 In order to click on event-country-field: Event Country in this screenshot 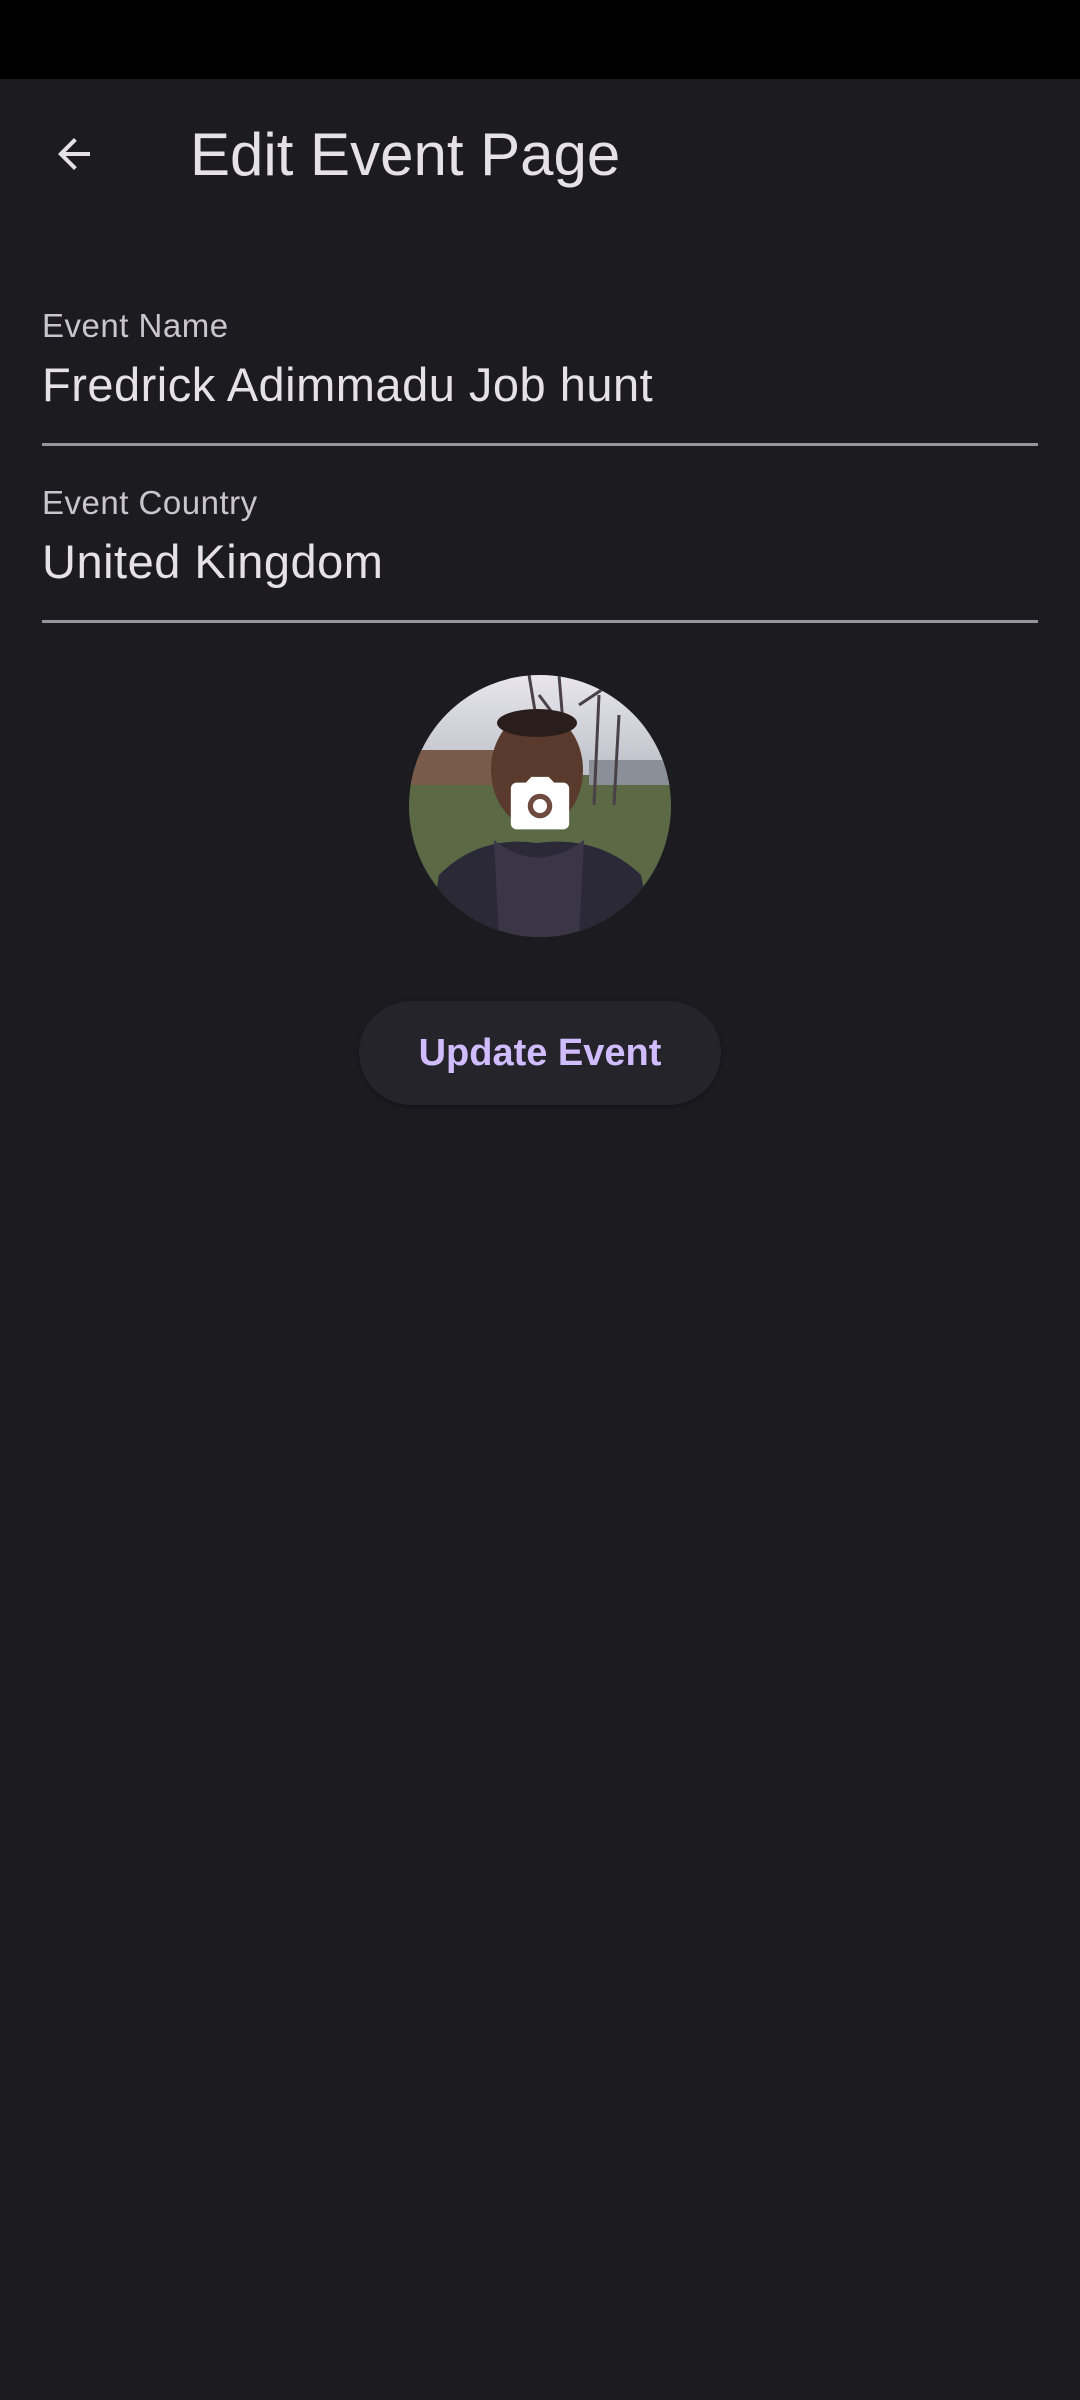, I will do `click(540, 550)`.